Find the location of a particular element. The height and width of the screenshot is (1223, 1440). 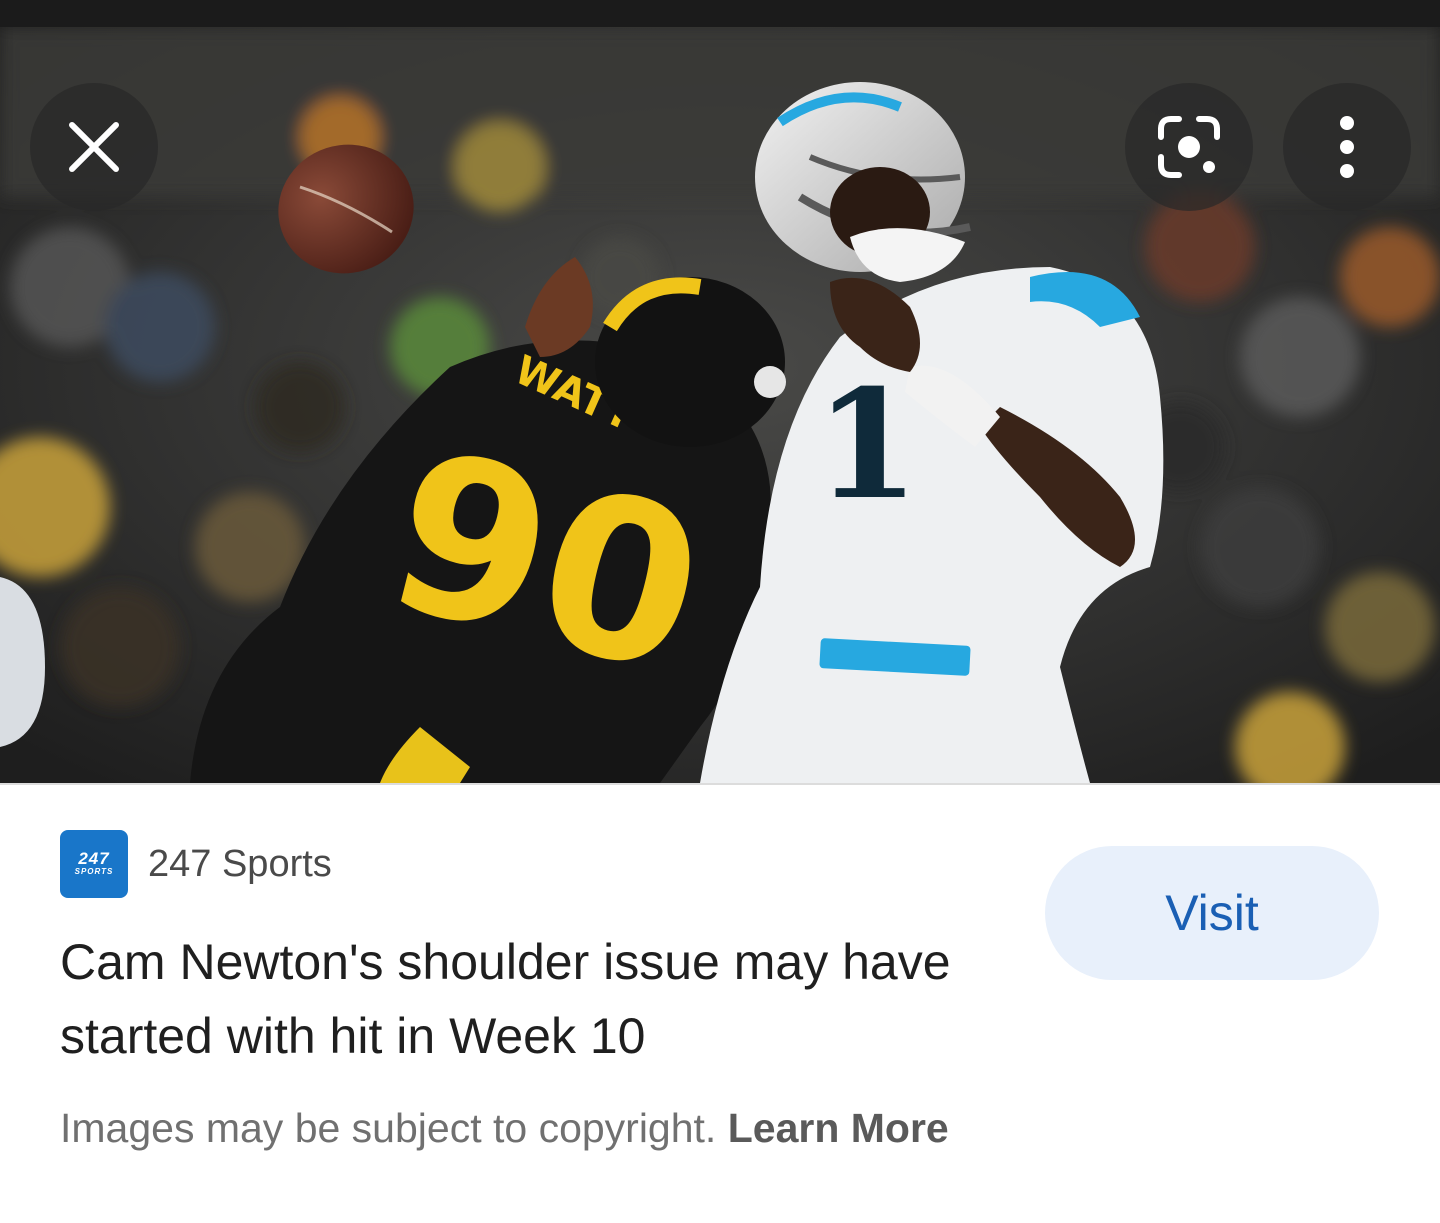

lens-search-button is located at coordinates (1189, 147).